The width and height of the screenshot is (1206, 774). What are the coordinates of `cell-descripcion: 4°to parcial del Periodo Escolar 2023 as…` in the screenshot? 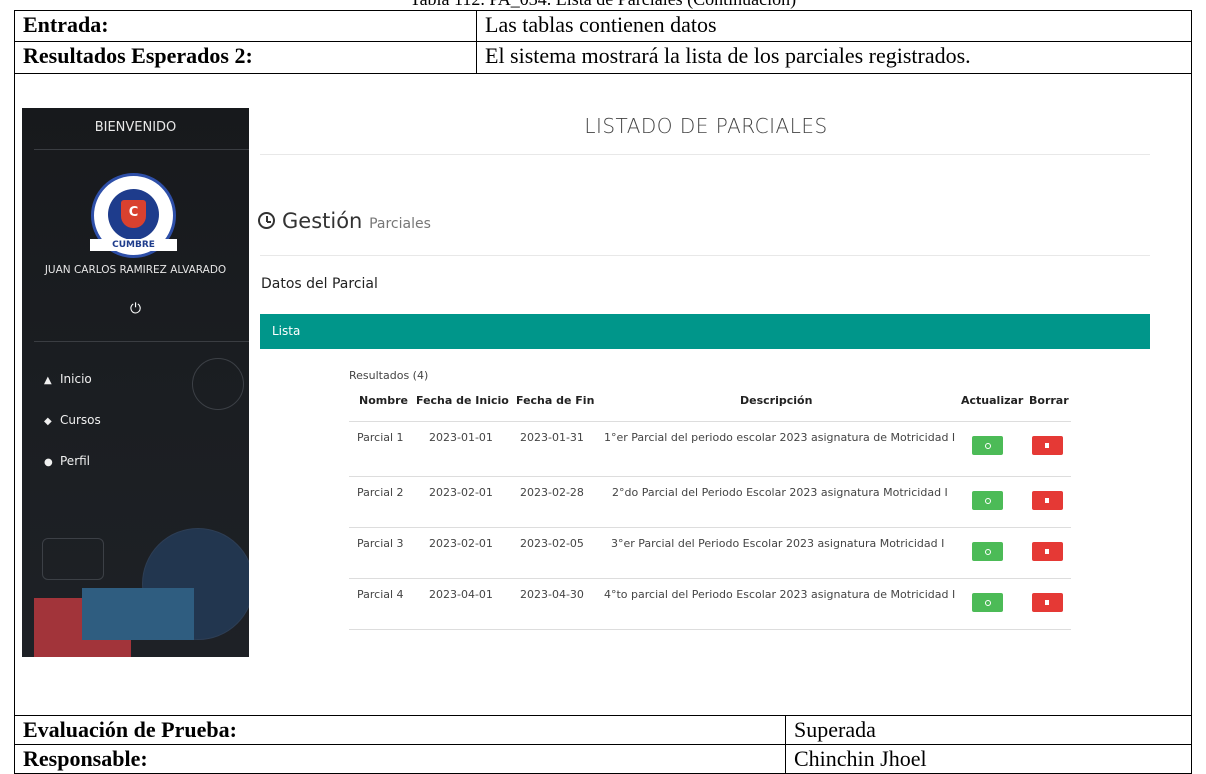 It's located at (780, 594).